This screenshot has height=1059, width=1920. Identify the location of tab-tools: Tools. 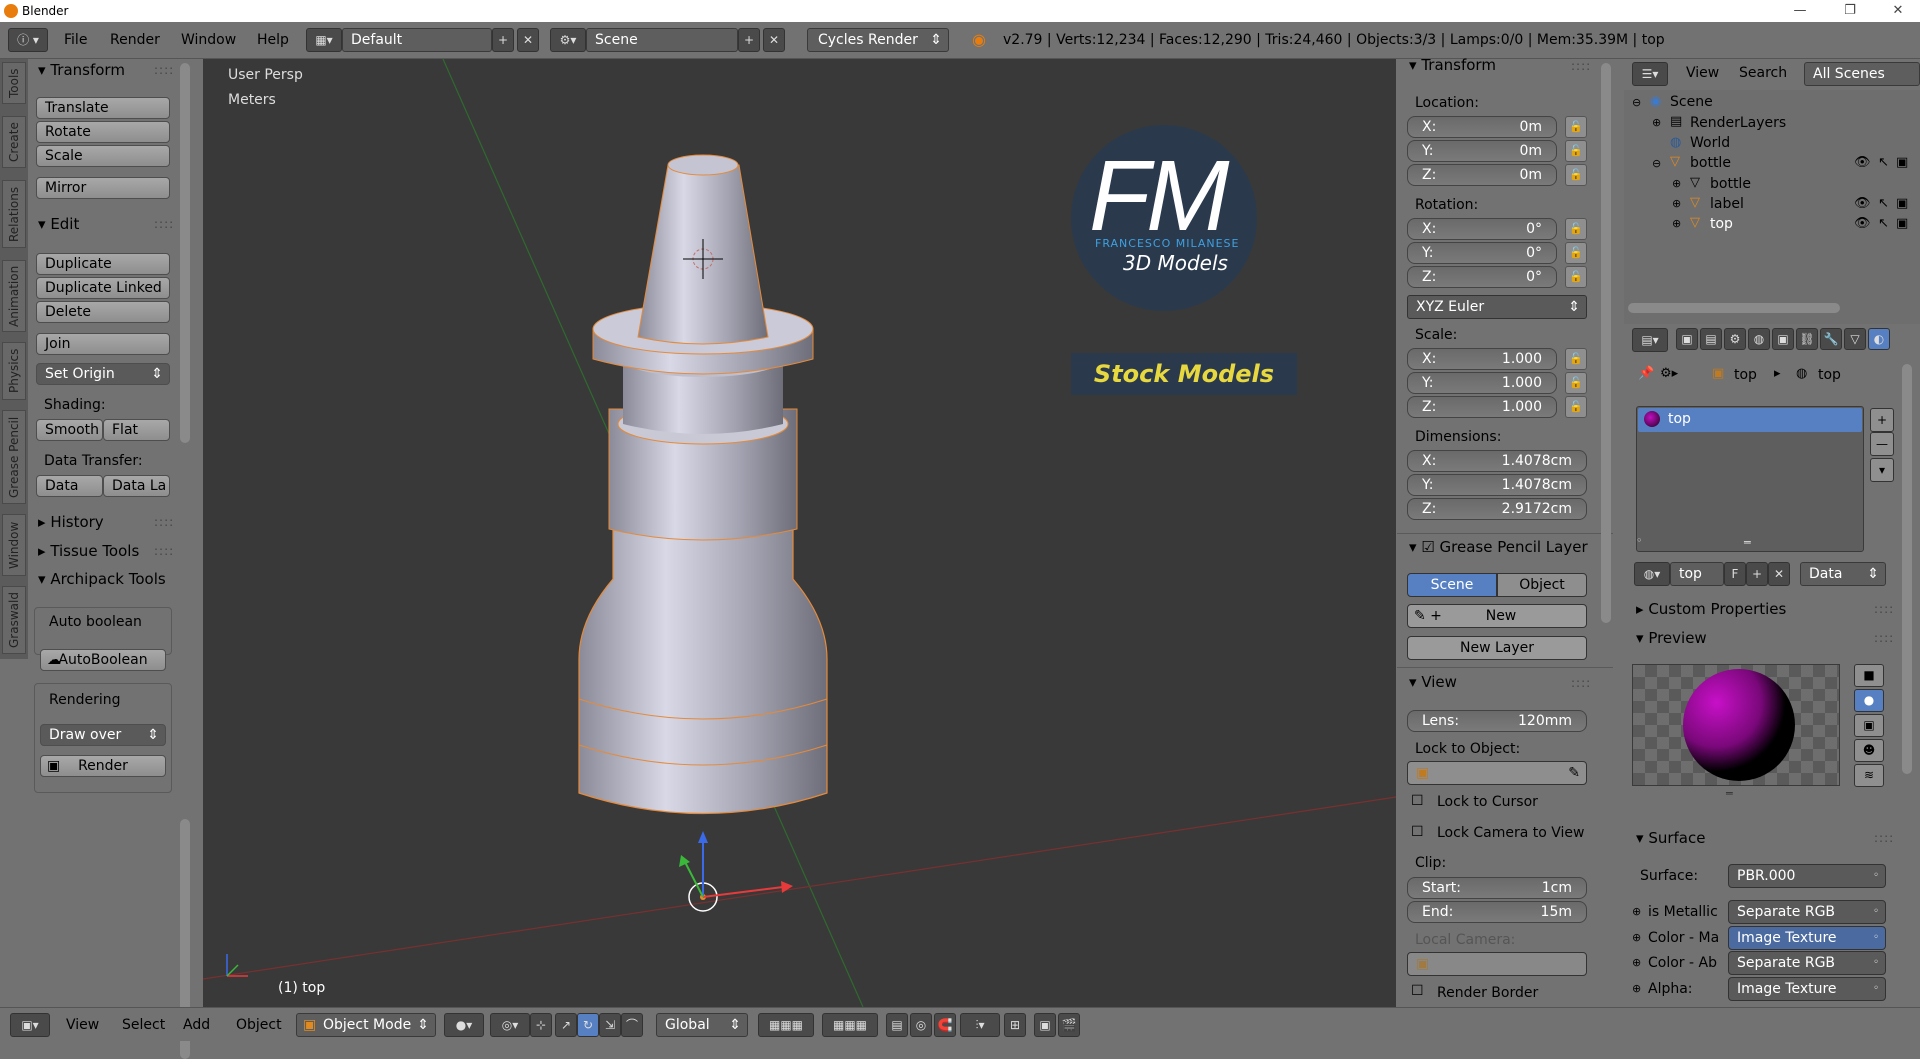
(14, 83).